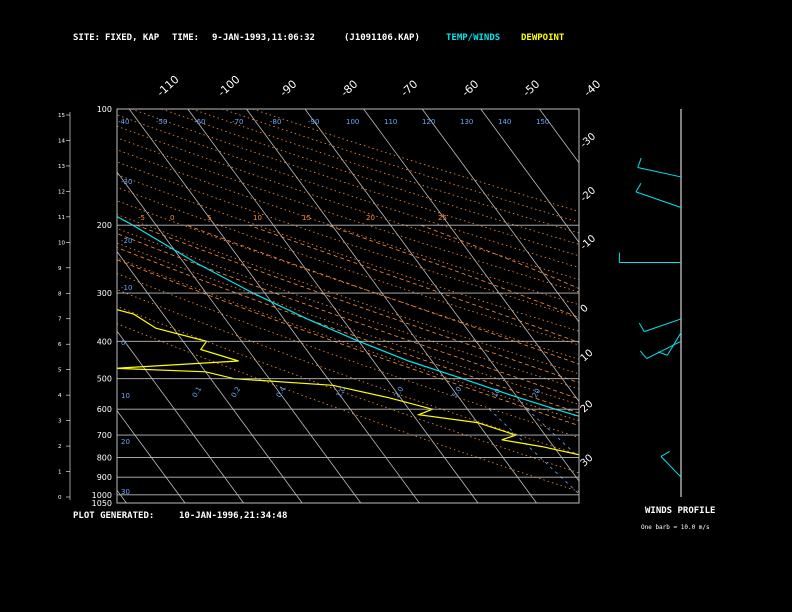 This screenshot has width=792, height=612. I want to click on moist-adiabat-label: 15, so click(306, 218).